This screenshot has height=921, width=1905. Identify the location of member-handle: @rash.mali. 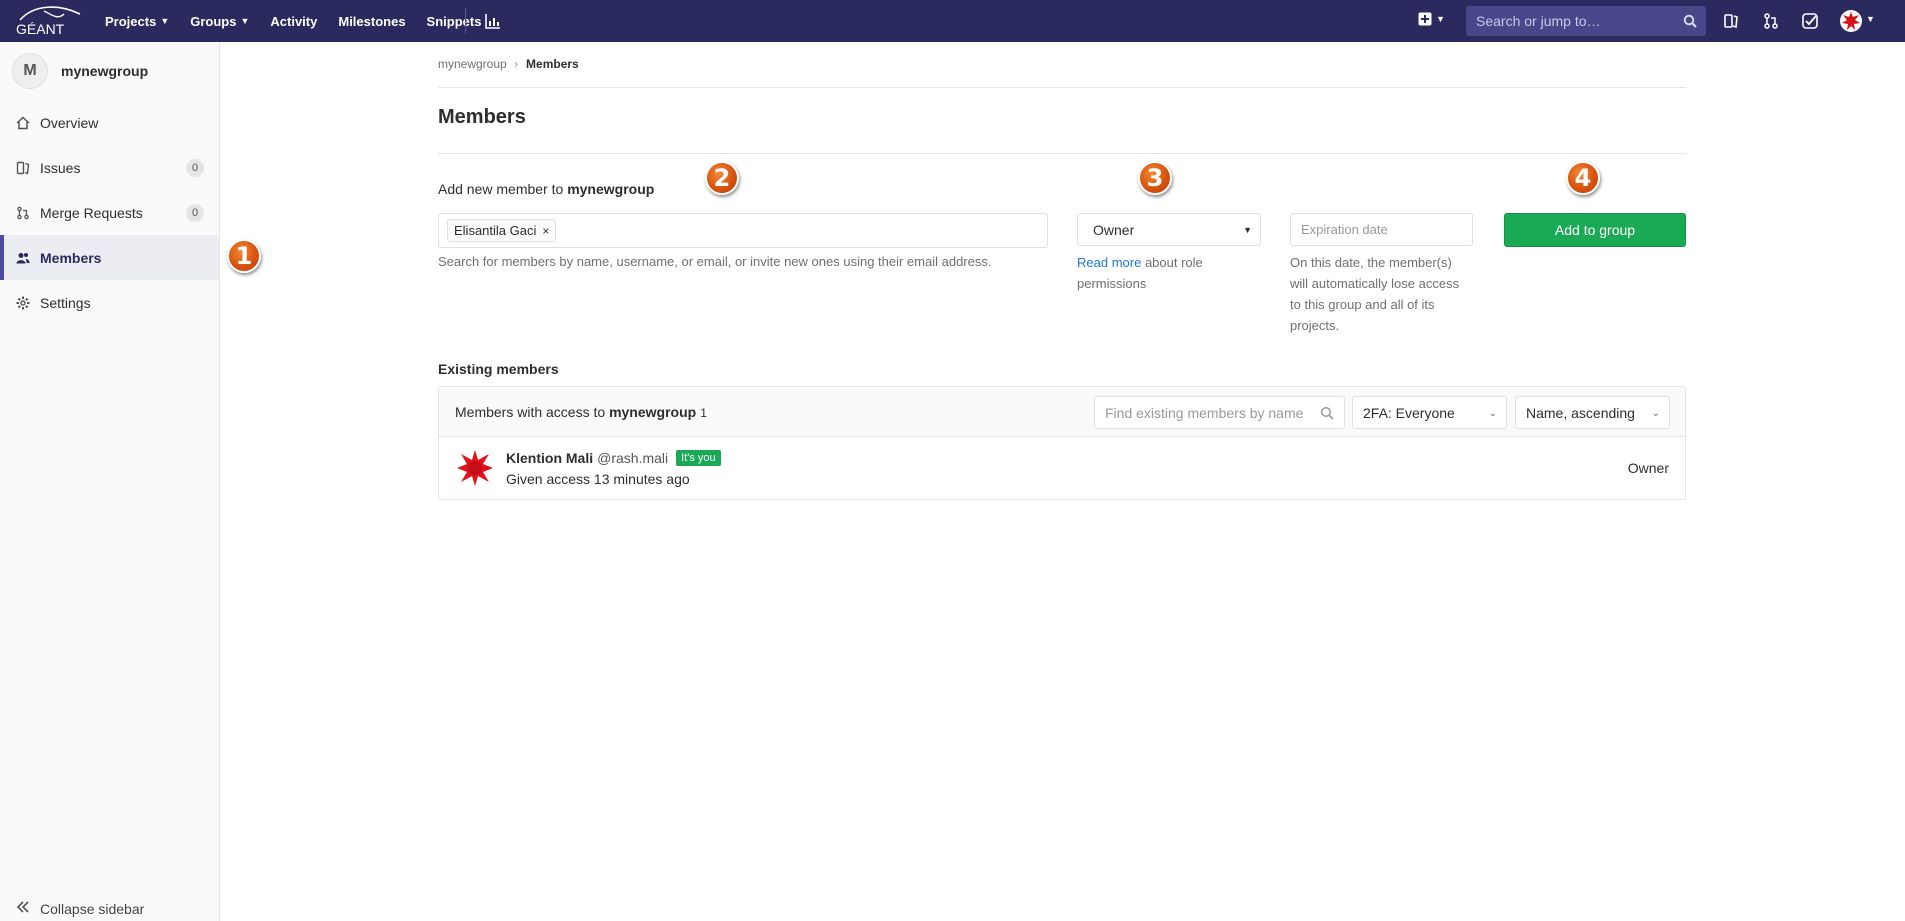
(633, 458).